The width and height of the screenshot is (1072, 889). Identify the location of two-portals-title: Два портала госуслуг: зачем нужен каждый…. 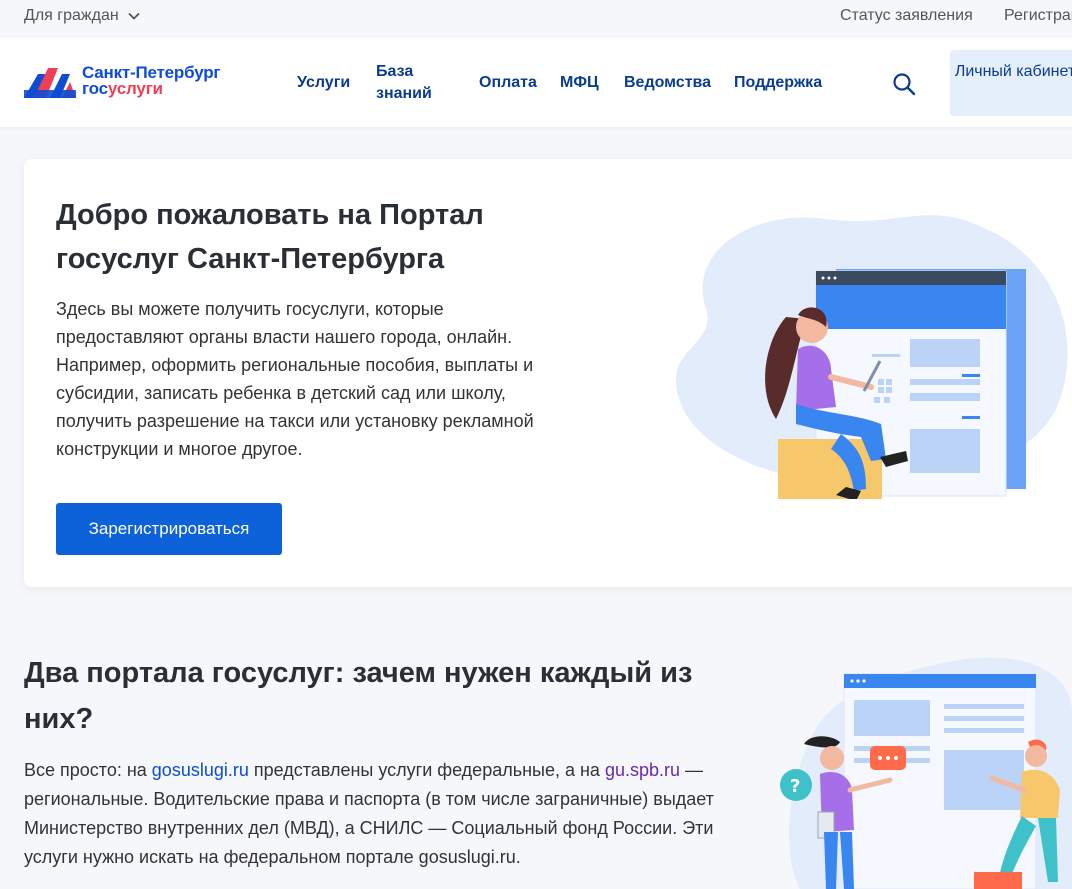
(358, 696).